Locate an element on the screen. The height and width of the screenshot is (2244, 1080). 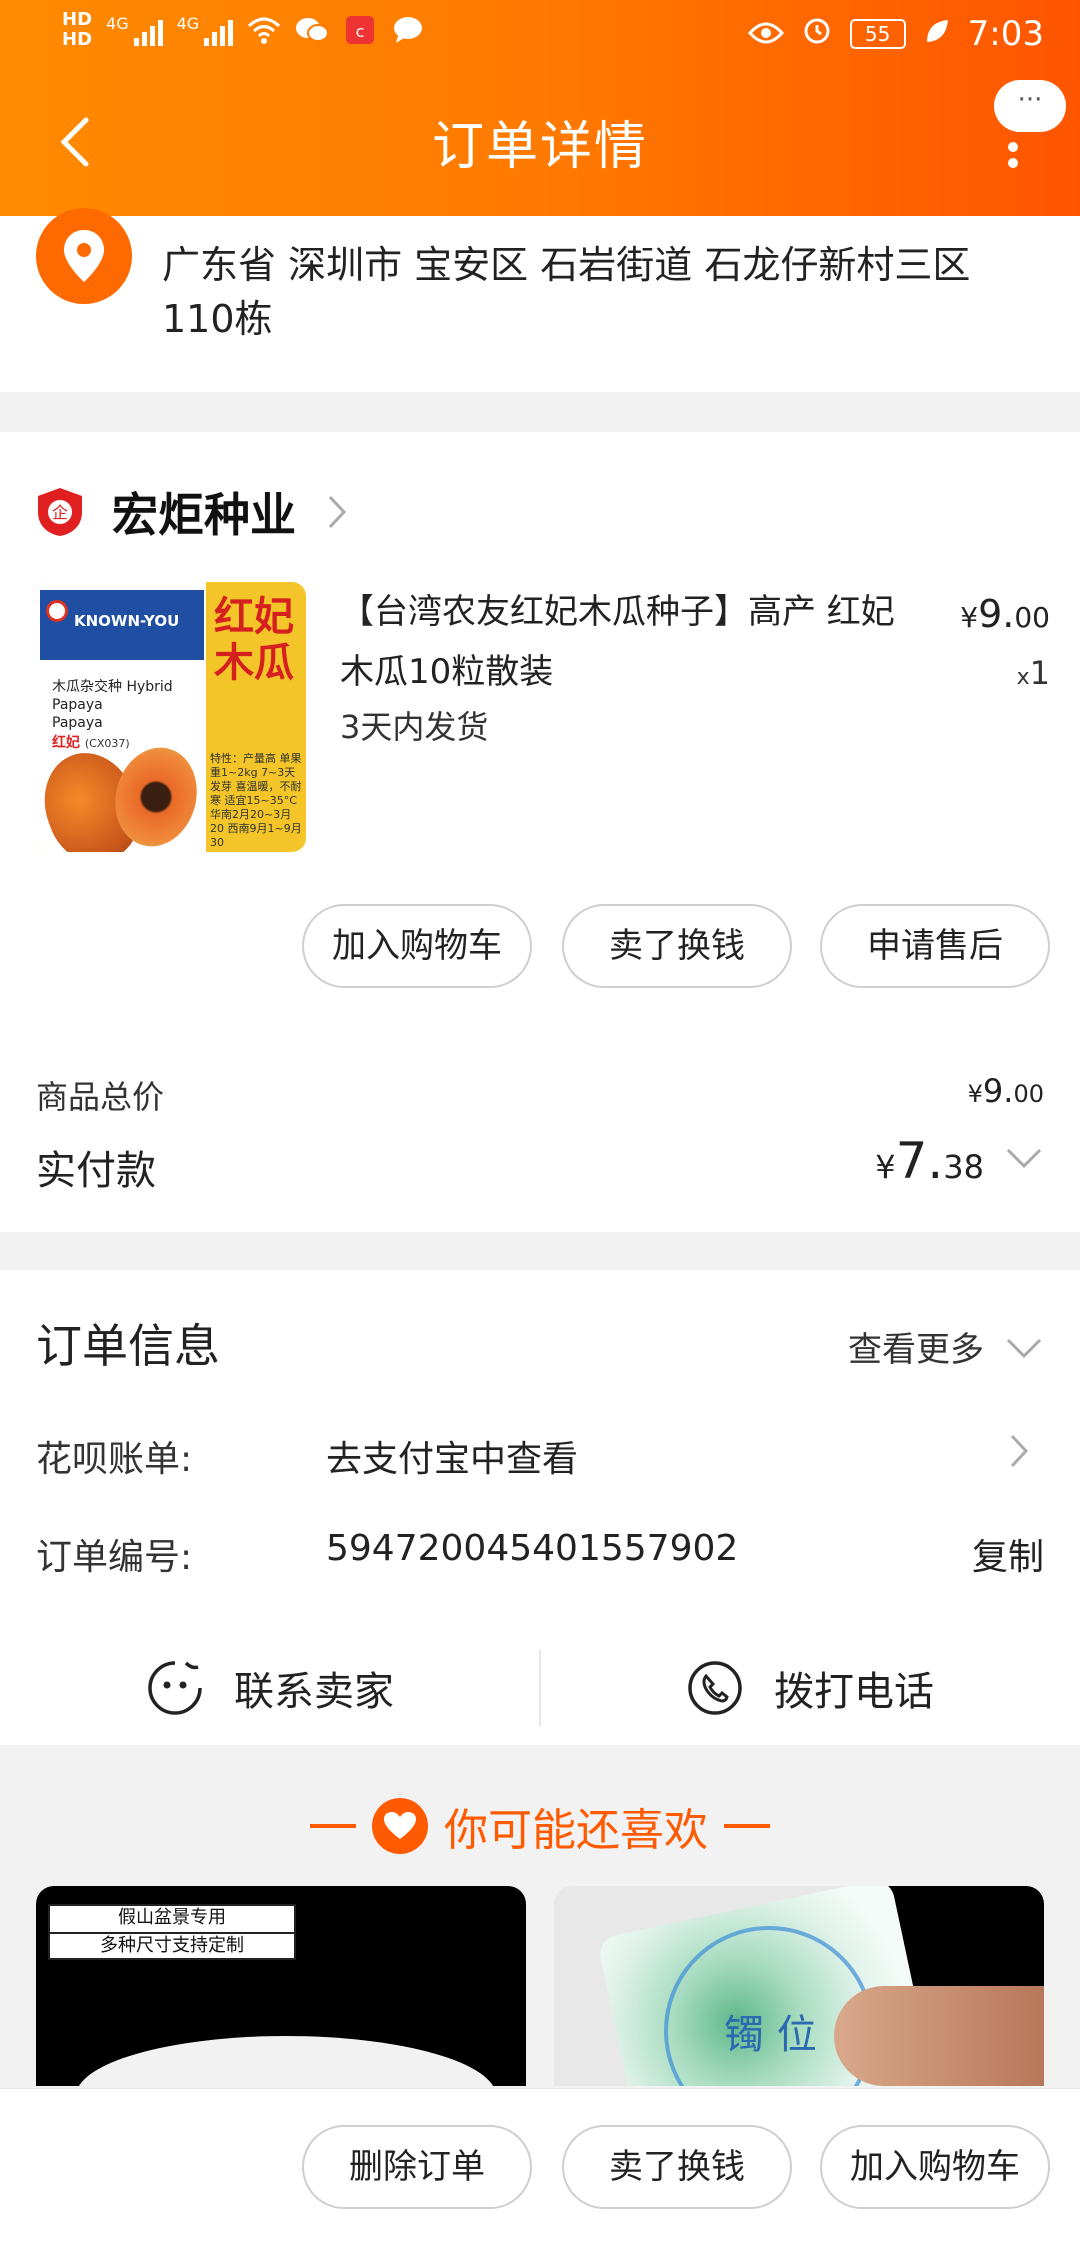
hd1-label: HD is located at coordinates (77, 19).